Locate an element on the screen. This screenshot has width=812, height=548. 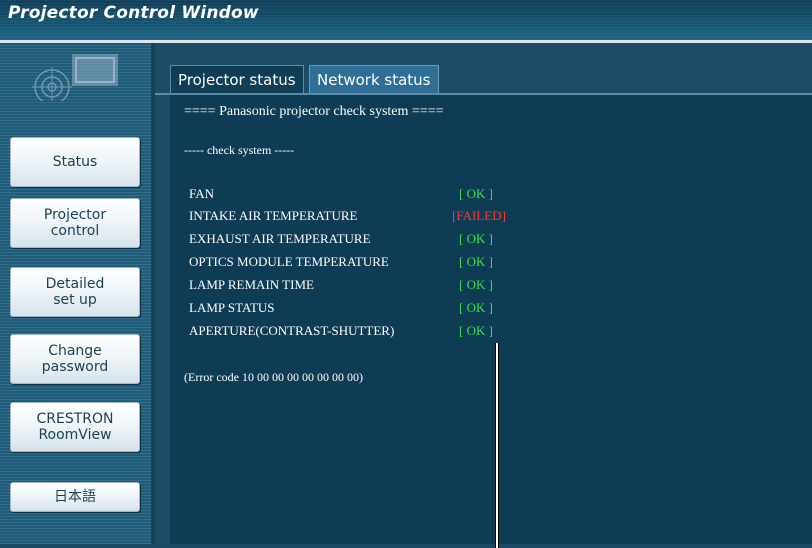
japanese-language-button: 日本語 is located at coordinates (75, 497).